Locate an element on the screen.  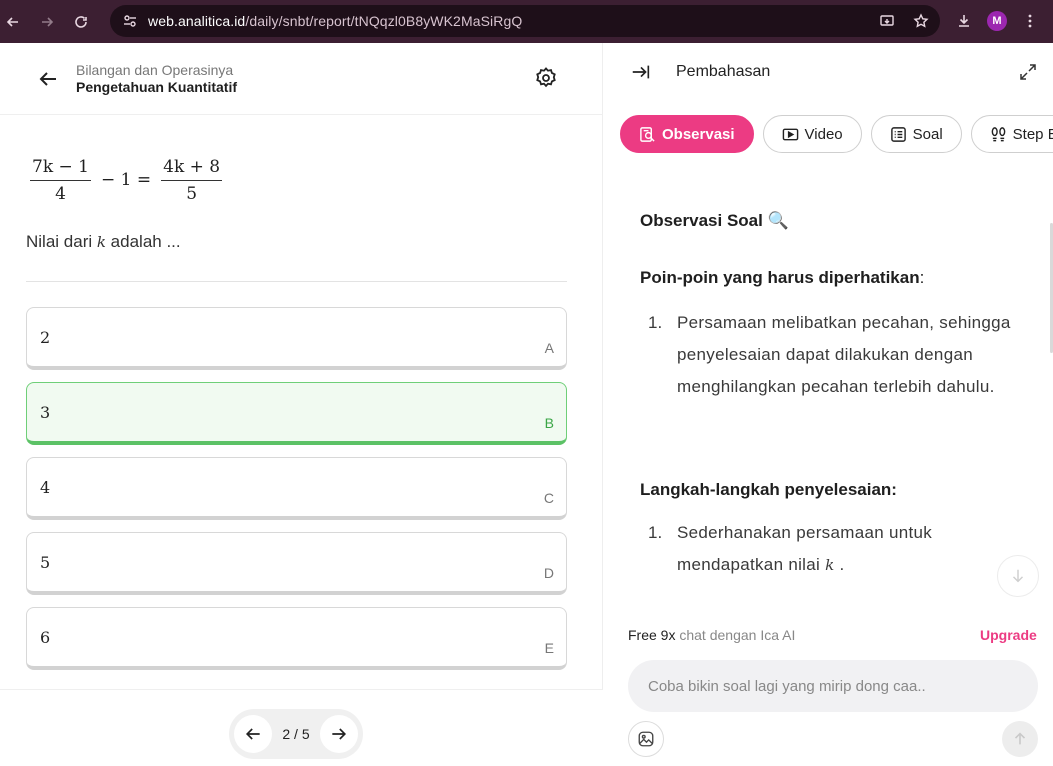
next-question-button is located at coordinates (339, 734).